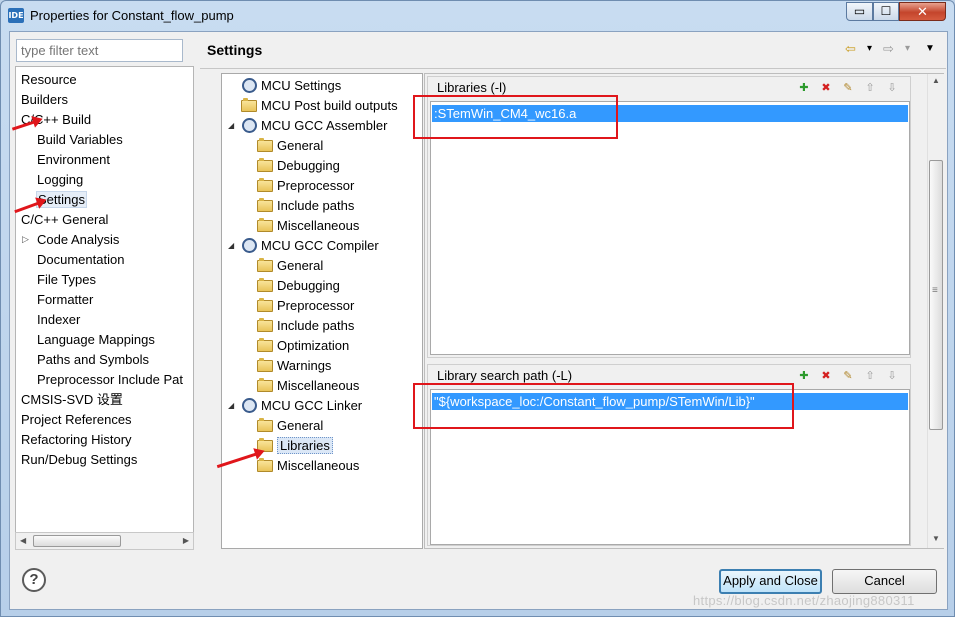 The width and height of the screenshot is (955, 617). What do you see at coordinates (922, 11) in the screenshot?
I see `close-button: ✕` at bounding box center [922, 11].